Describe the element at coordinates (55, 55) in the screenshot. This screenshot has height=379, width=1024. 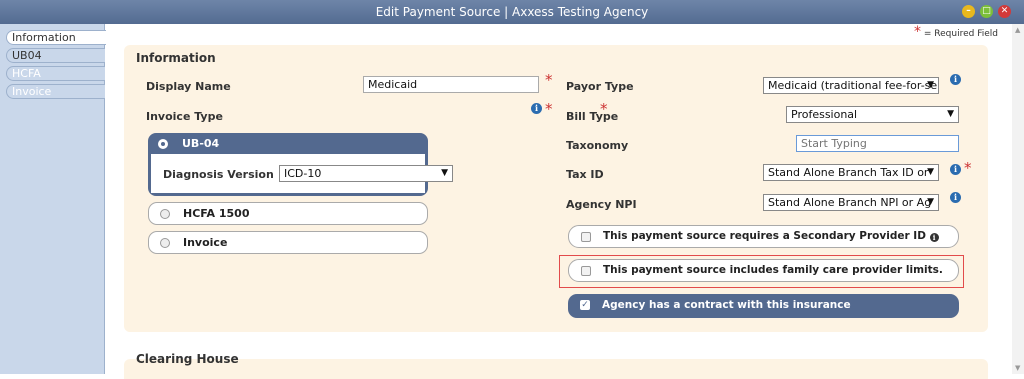
I see `tab-ub04: UB04` at that location.